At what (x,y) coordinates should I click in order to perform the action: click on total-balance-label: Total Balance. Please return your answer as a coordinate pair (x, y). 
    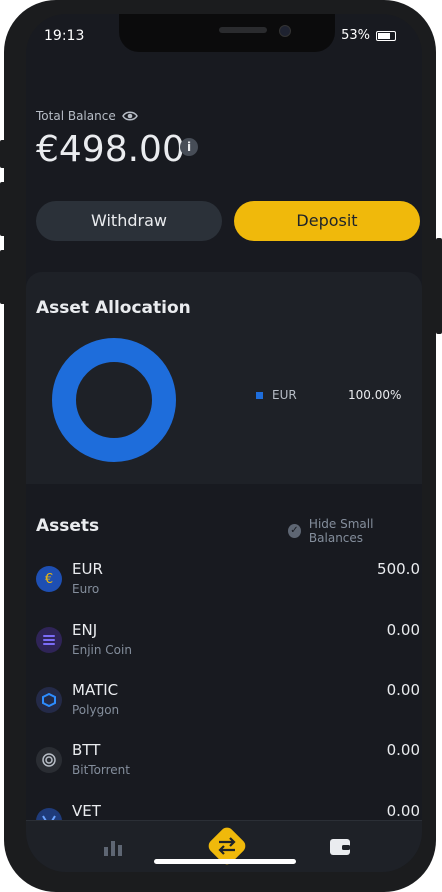
    Looking at the image, I should click on (87, 116).